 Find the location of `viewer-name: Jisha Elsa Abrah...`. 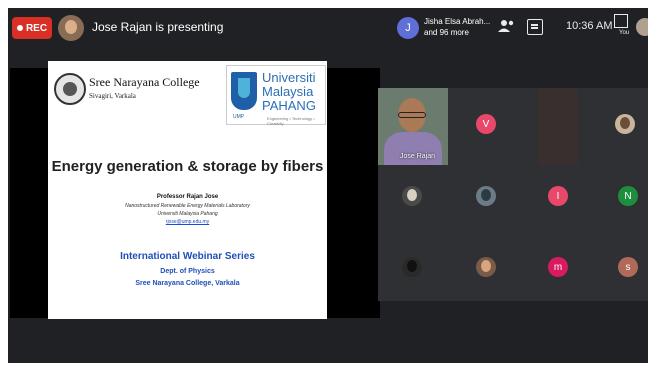

viewer-name: Jisha Elsa Abrah... is located at coordinates (457, 21).